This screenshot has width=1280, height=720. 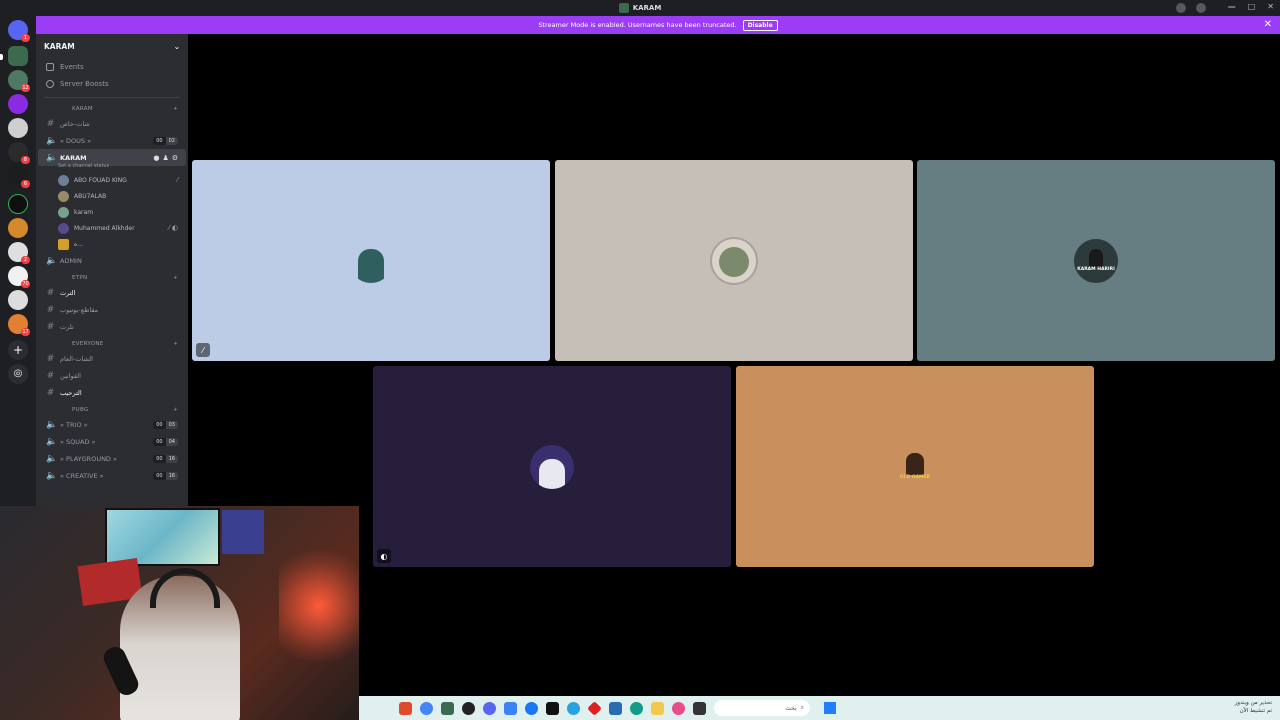 I want to click on discover-icon: ◎, so click(x=18, y=374).